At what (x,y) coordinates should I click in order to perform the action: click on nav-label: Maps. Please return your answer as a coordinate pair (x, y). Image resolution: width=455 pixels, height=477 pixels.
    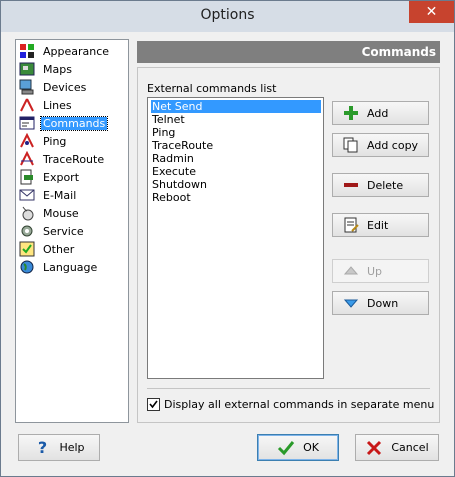
    Looking at the image, I should click on (57, 69).